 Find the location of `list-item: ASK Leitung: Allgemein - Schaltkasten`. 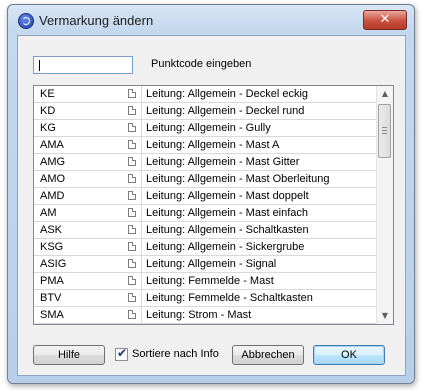

list-item: ASK Leitung: Allgemein - Schaltkasten is located at coordinates (205, 230).